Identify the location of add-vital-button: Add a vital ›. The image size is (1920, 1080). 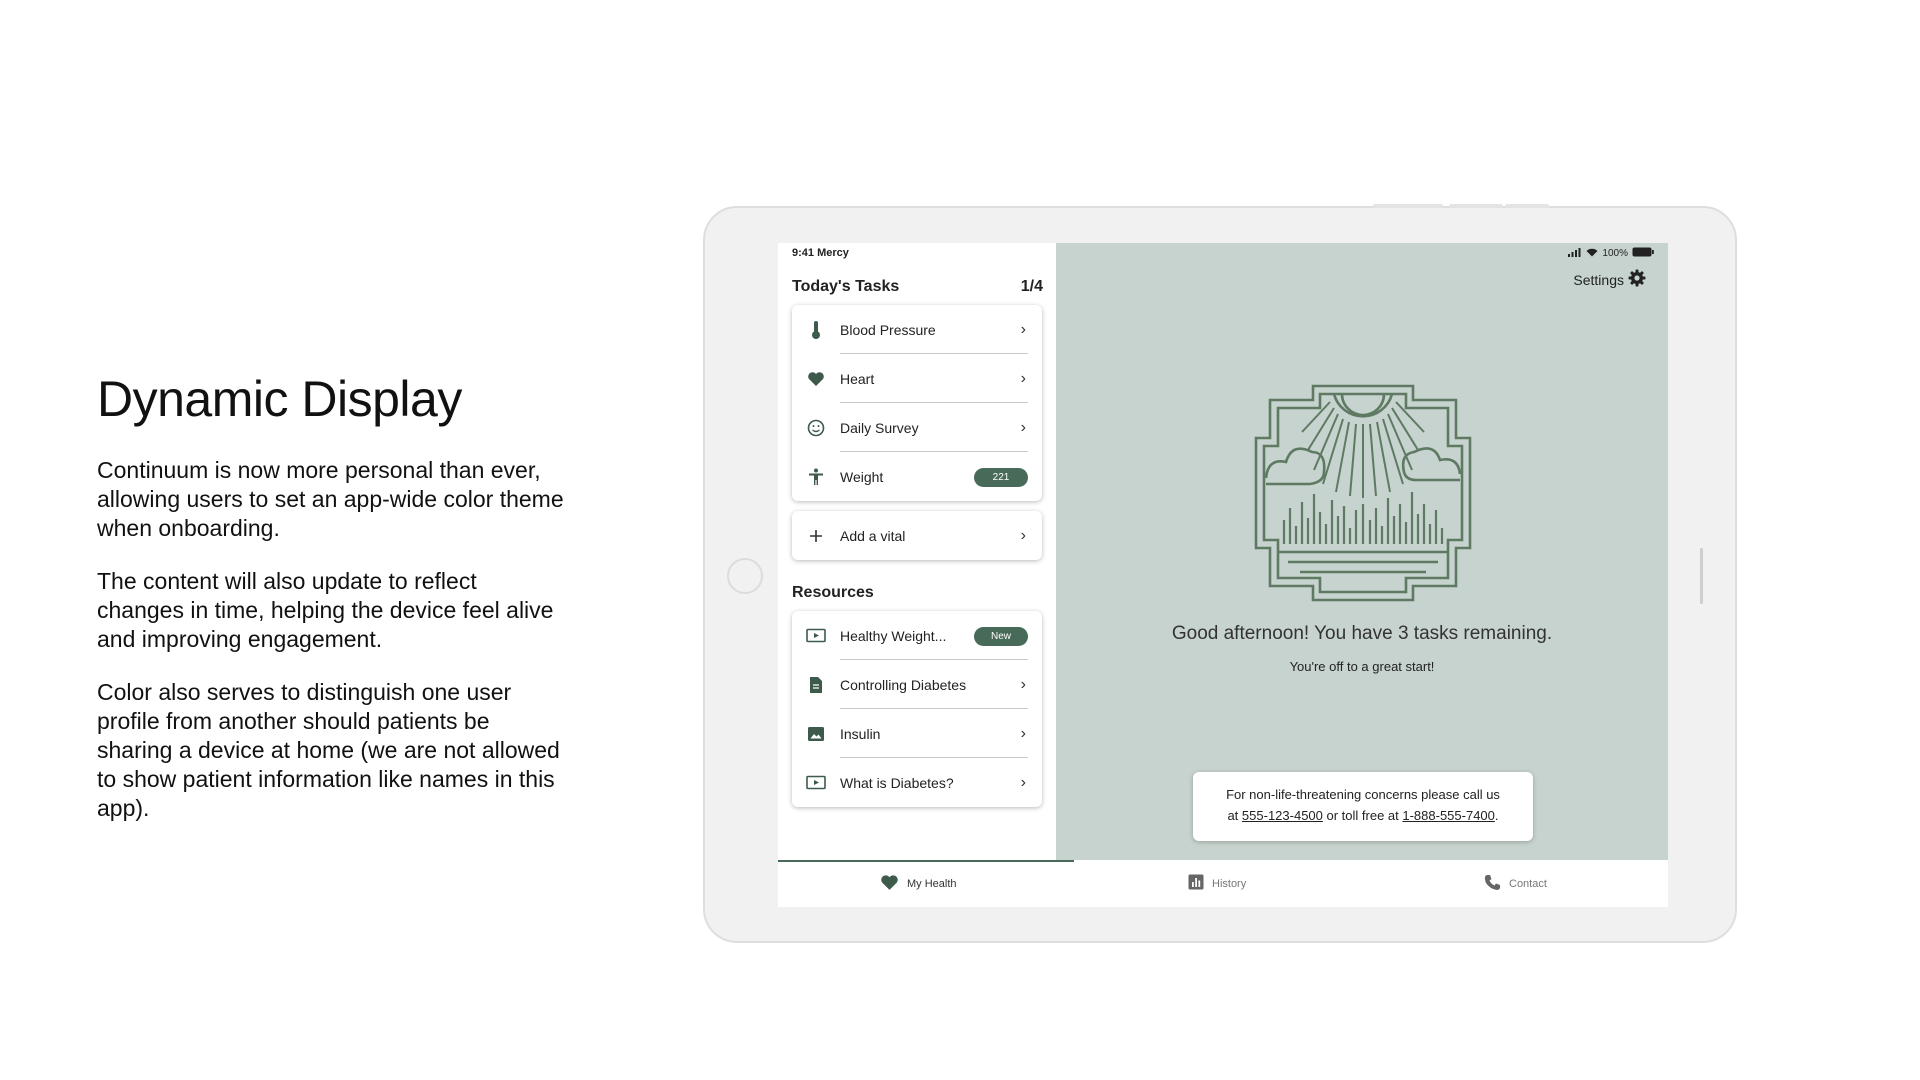
(917, 535).